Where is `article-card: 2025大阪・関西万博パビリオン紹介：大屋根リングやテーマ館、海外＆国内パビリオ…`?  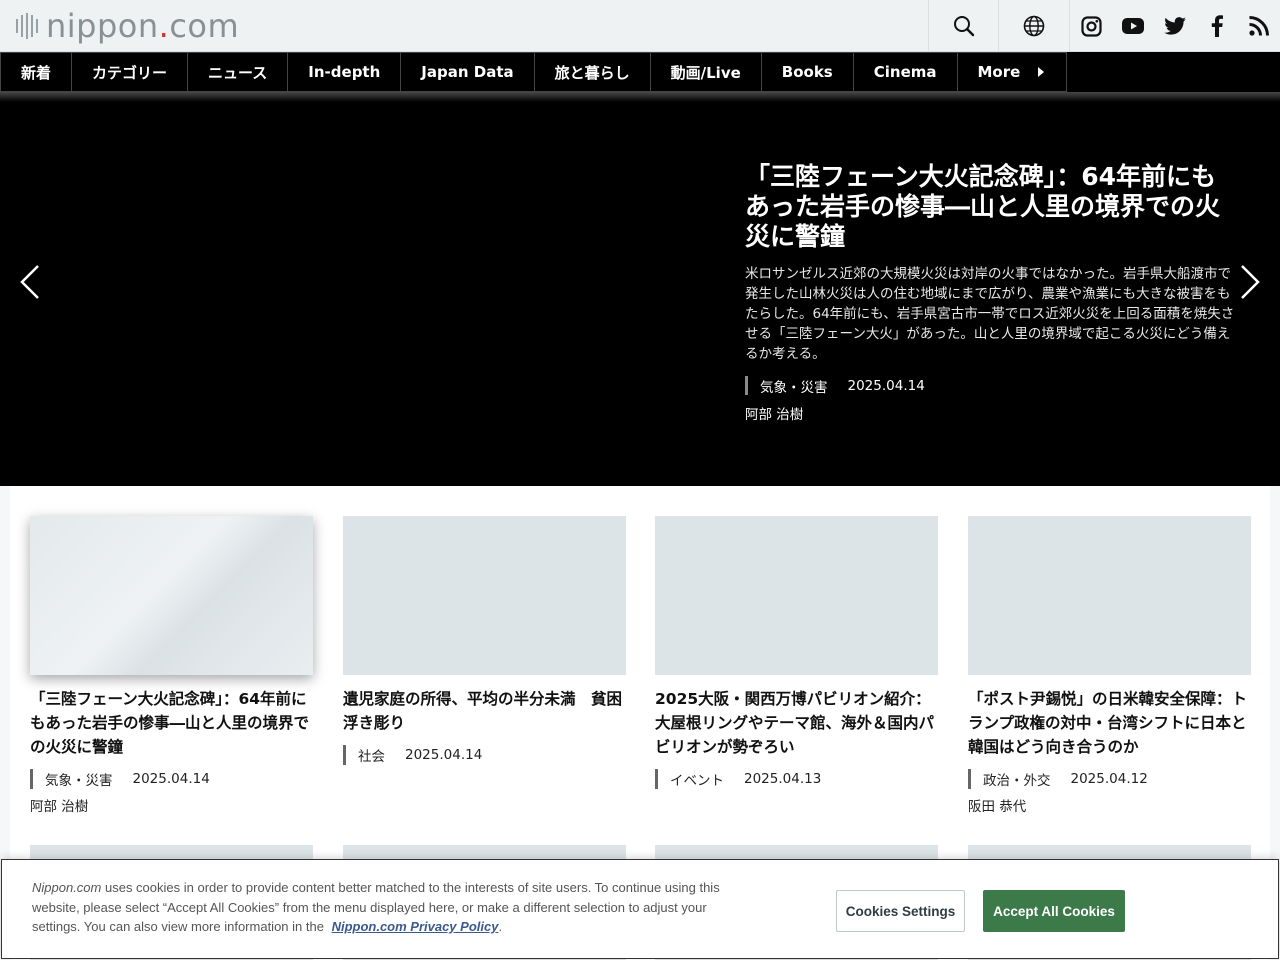
article-card: 2025大阪・関西万博パビリオン紹介：大屋根リングやテーマ館、海外＆国内パビリオ… is located at coordinates (796, 652).